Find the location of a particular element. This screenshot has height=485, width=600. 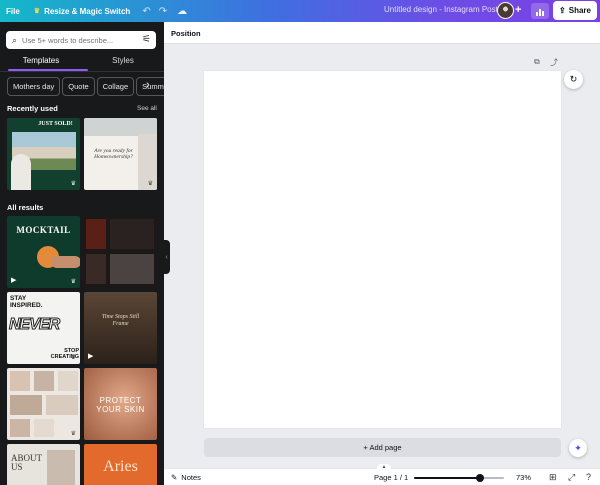

chip-summer: Summ is located at coordinates (150, 86).